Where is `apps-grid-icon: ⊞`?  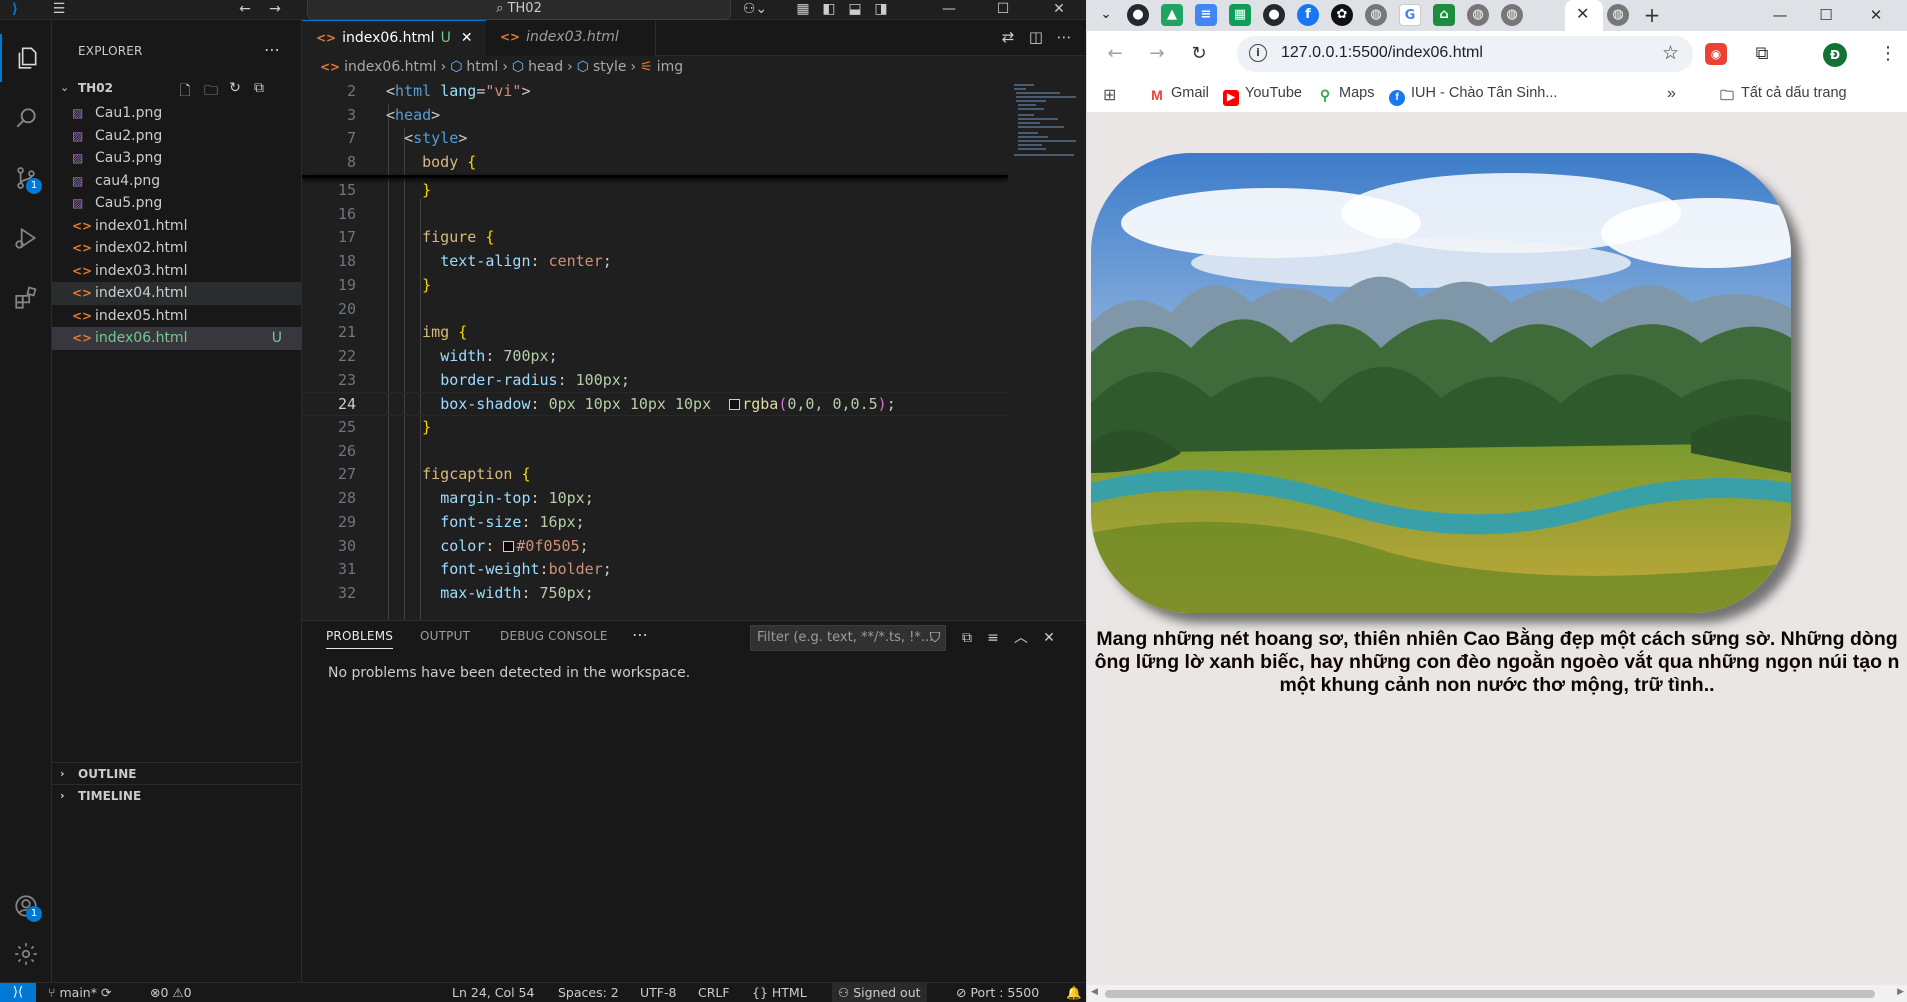
apps-grid-icon: ⊞ is located at coordinates (1109, 95).